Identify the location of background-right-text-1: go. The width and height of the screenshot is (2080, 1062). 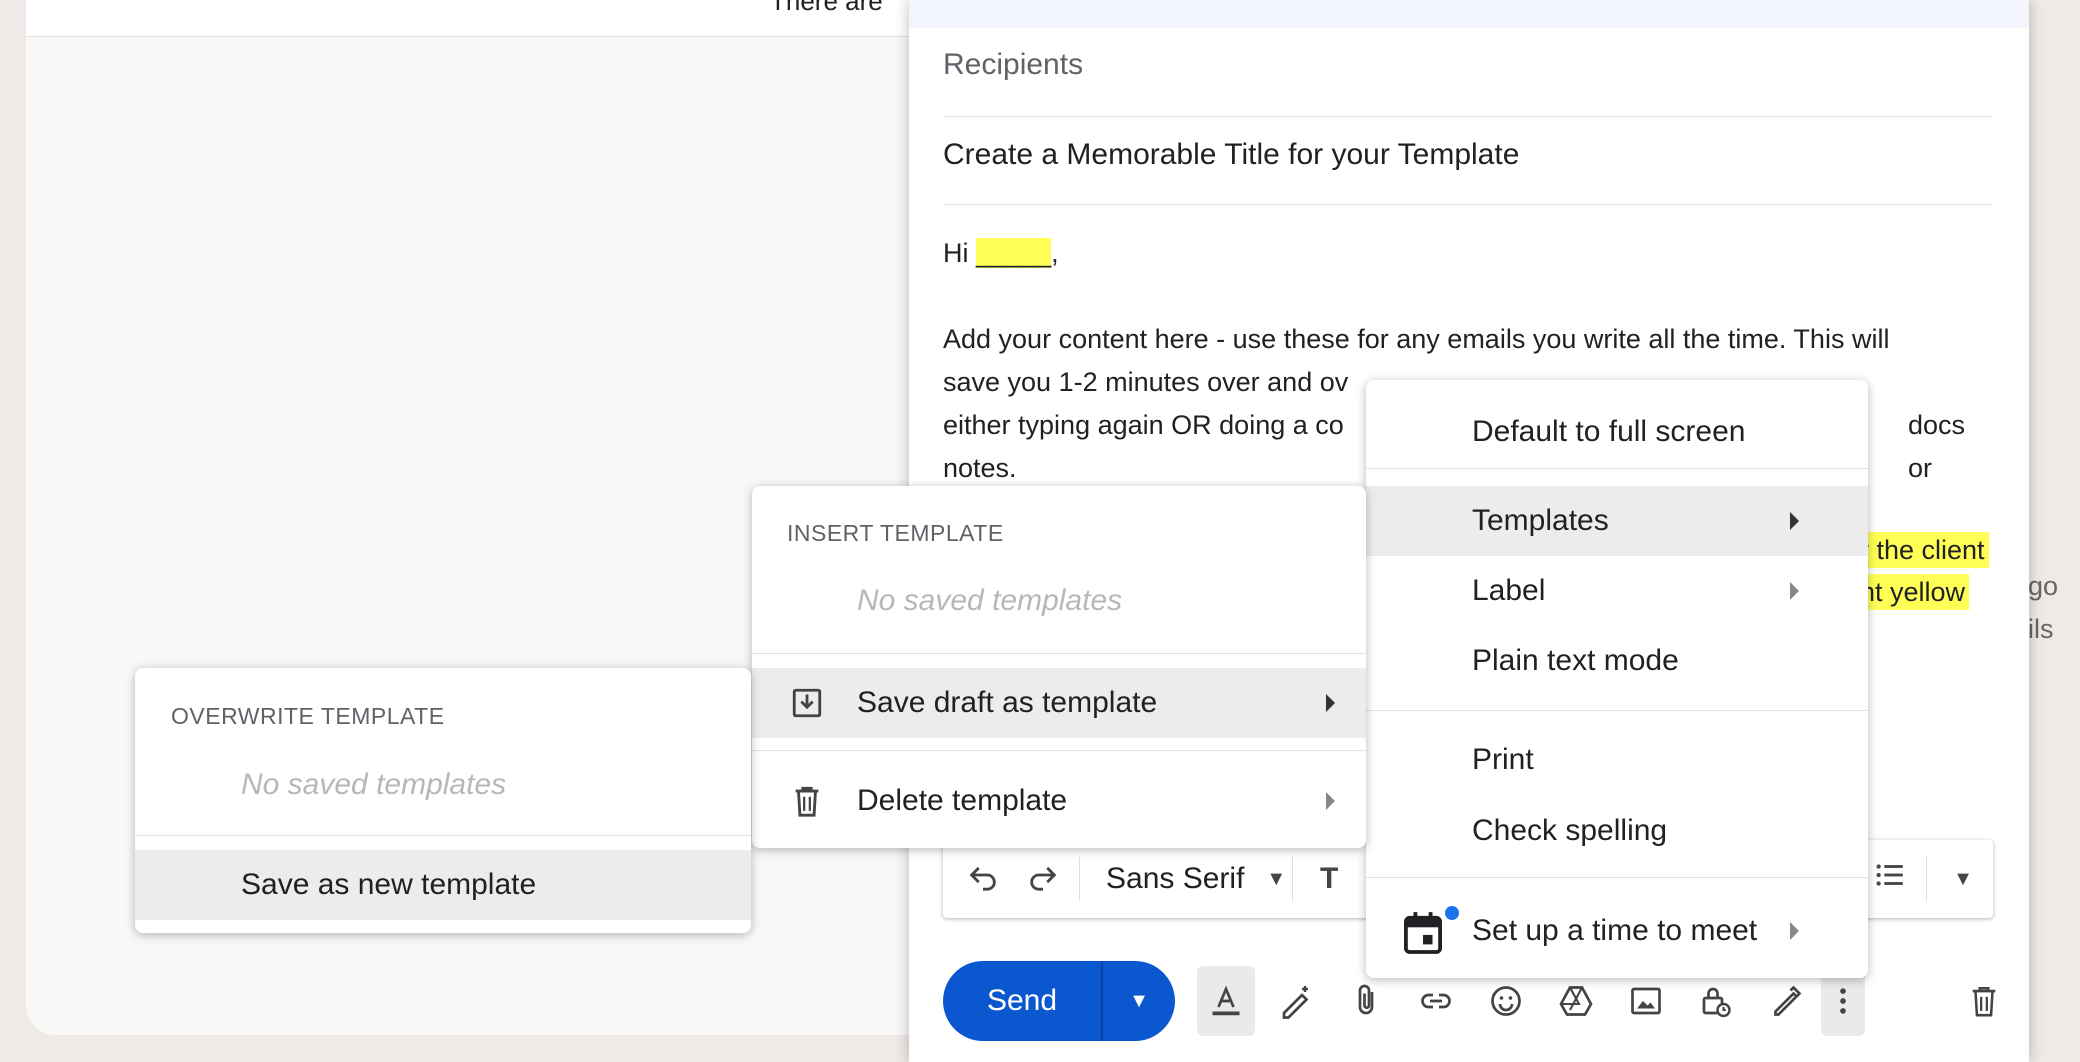
(2043, 586).